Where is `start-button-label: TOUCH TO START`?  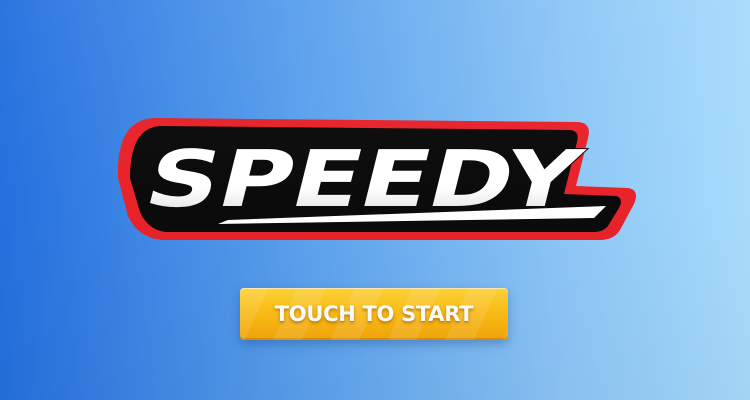 start-button-label: TOUCH TO START is located at coordinates (374, 314).